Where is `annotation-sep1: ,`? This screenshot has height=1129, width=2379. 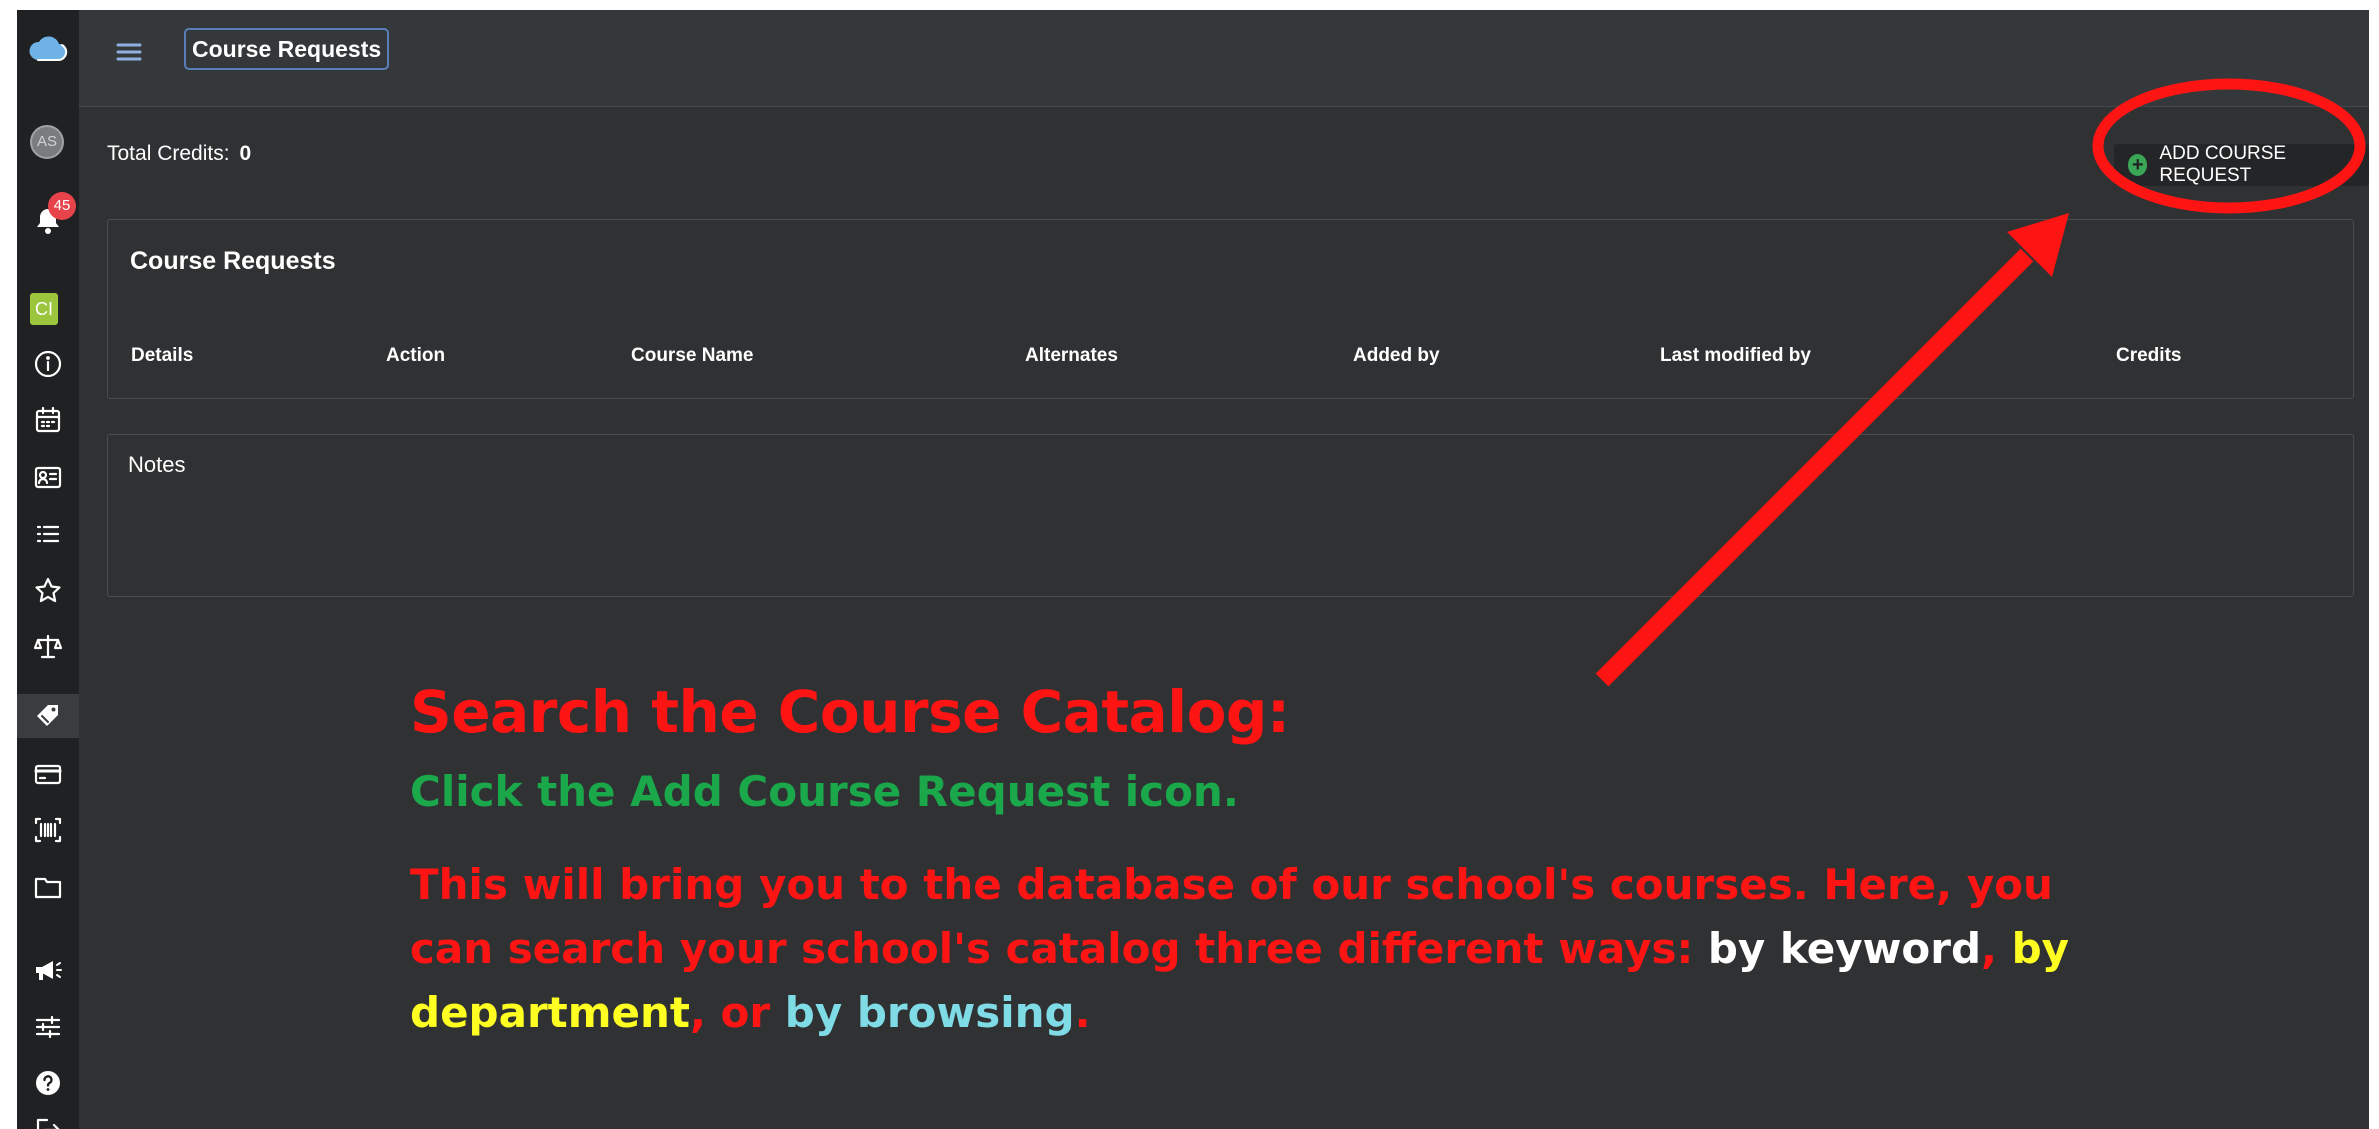
annotation-sep1: , is located at coordinates (1996, 948).